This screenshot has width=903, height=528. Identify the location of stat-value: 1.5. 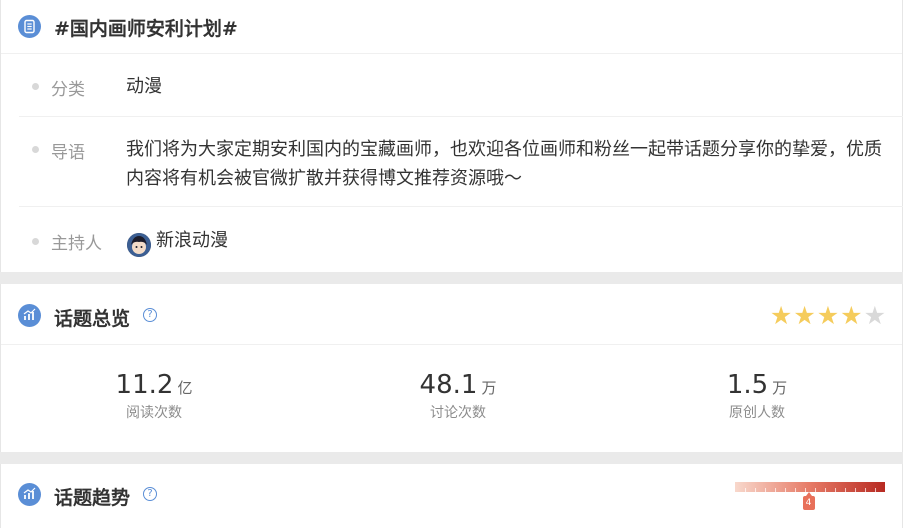
(747, 385).